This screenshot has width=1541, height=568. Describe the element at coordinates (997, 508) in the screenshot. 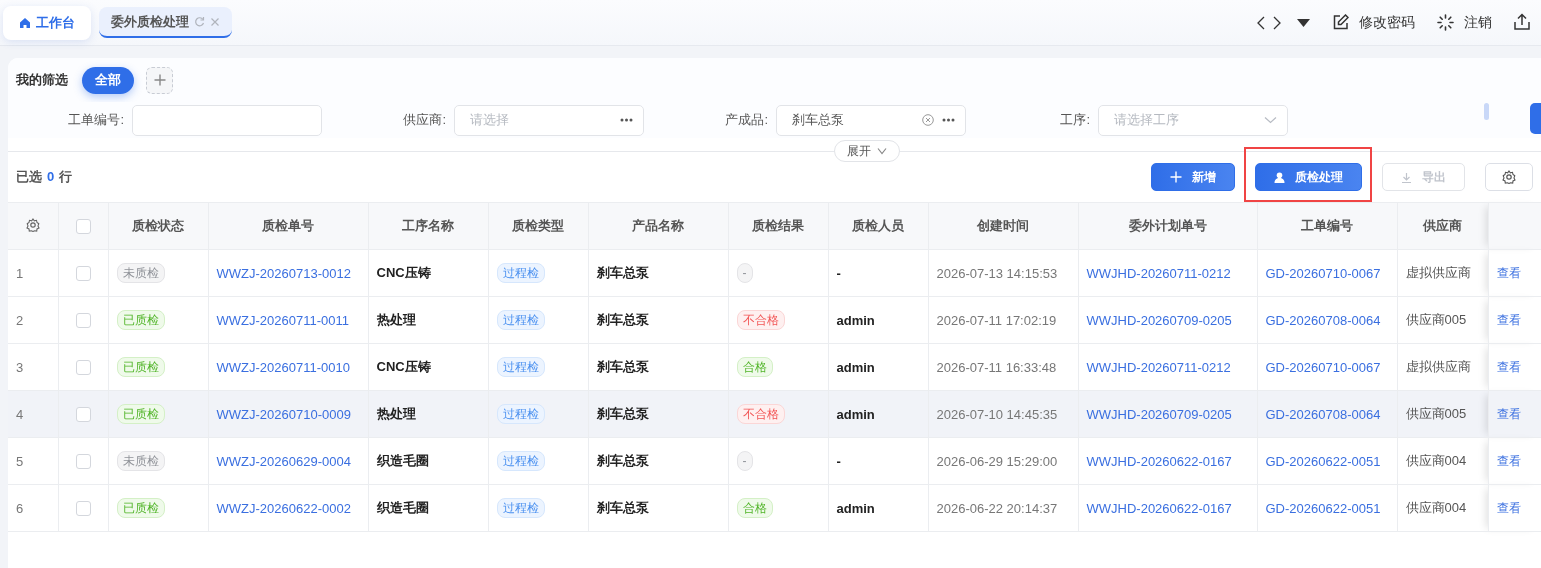

I see `table-cell: 2026-06-22 20:14:37` at that location.